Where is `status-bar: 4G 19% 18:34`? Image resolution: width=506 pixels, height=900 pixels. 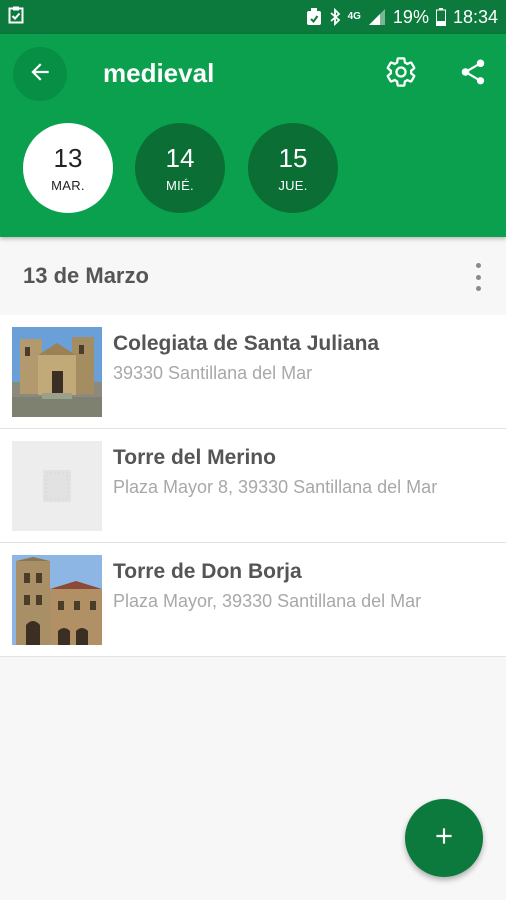
status-bar: 4G 19% 18:34 is located at coordinates (253, 17).